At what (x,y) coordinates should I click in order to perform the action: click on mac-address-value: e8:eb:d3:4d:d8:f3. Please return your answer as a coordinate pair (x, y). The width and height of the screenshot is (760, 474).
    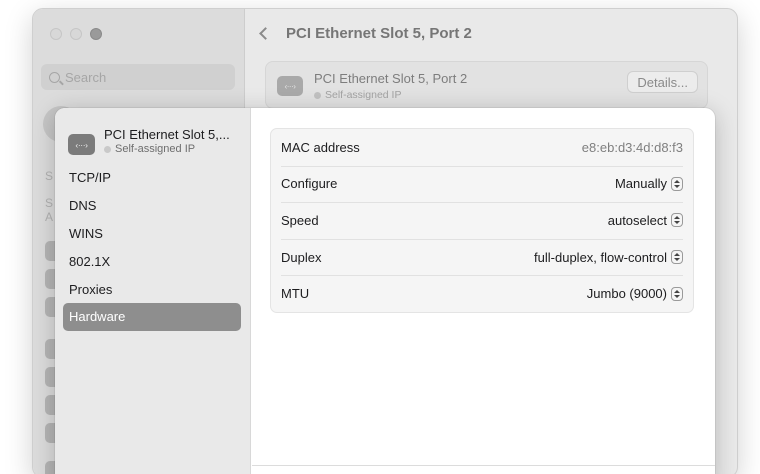
    Looking at the image, I should click on (632, 147).